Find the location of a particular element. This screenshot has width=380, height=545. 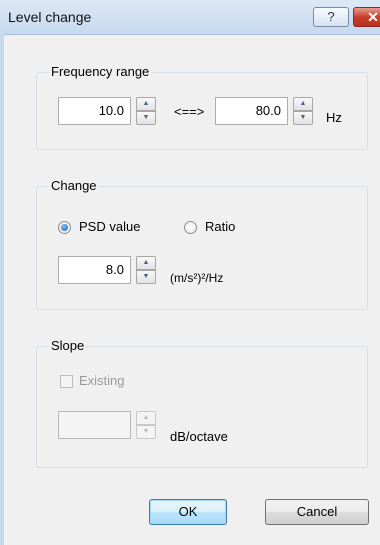

help-button: ? is located at coordinates (331, 17).